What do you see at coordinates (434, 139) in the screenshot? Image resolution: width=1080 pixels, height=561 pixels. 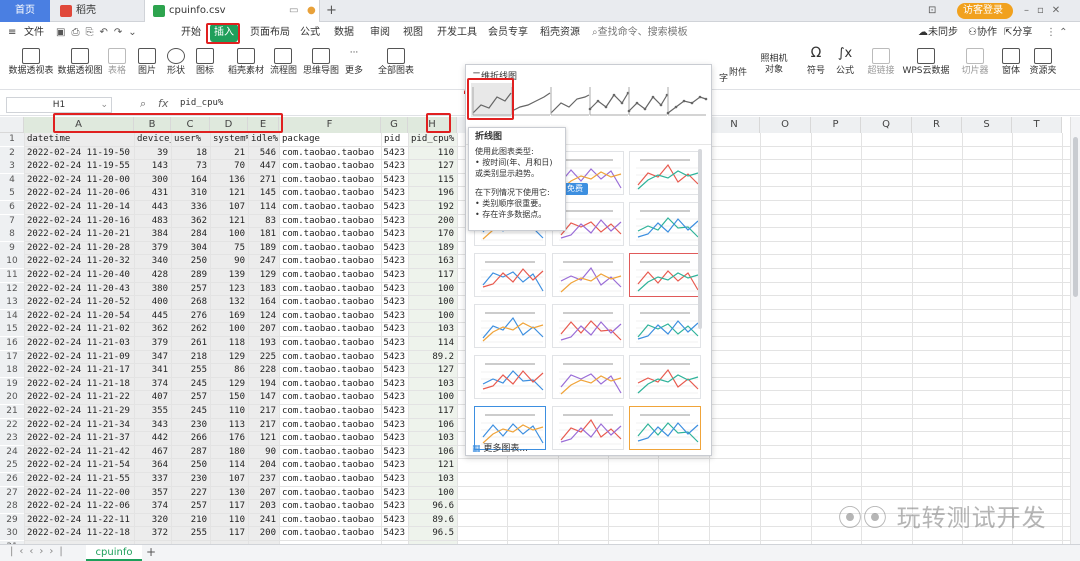 I see `header-cell: pid_cpu%` at bounding box center [434, 139].